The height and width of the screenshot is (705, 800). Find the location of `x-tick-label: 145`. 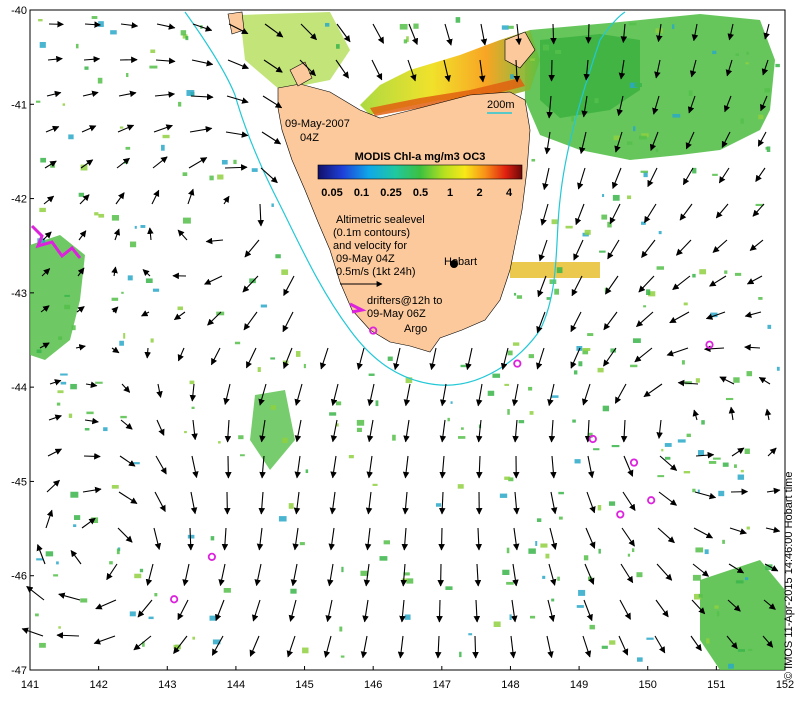

x-tick-label: 145 is located at coordinates (304, 685).